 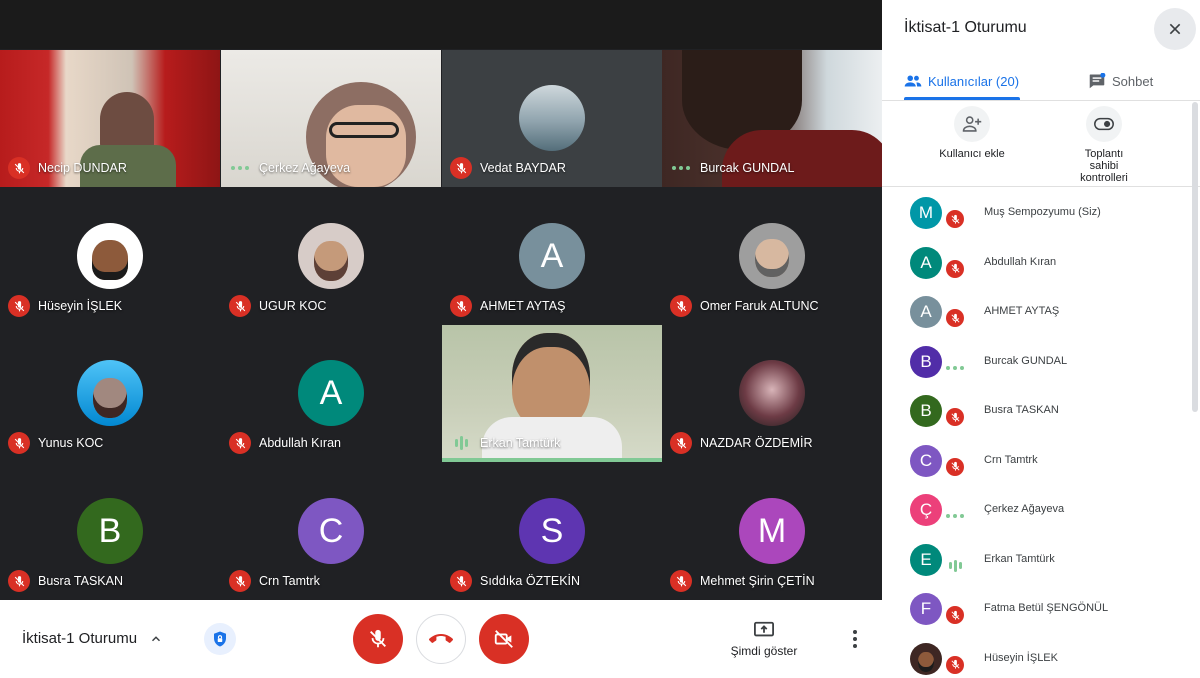 I want to click on participant-name: Çerkez Ağayeva, so click(x=1024, y=509).